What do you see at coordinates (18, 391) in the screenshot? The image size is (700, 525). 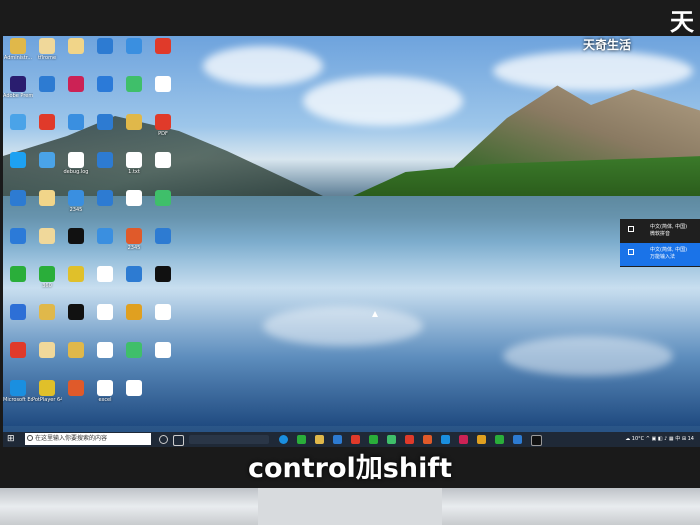 I see `desktop-icon: Microsoft Edge` at bounding box center [18, 391].